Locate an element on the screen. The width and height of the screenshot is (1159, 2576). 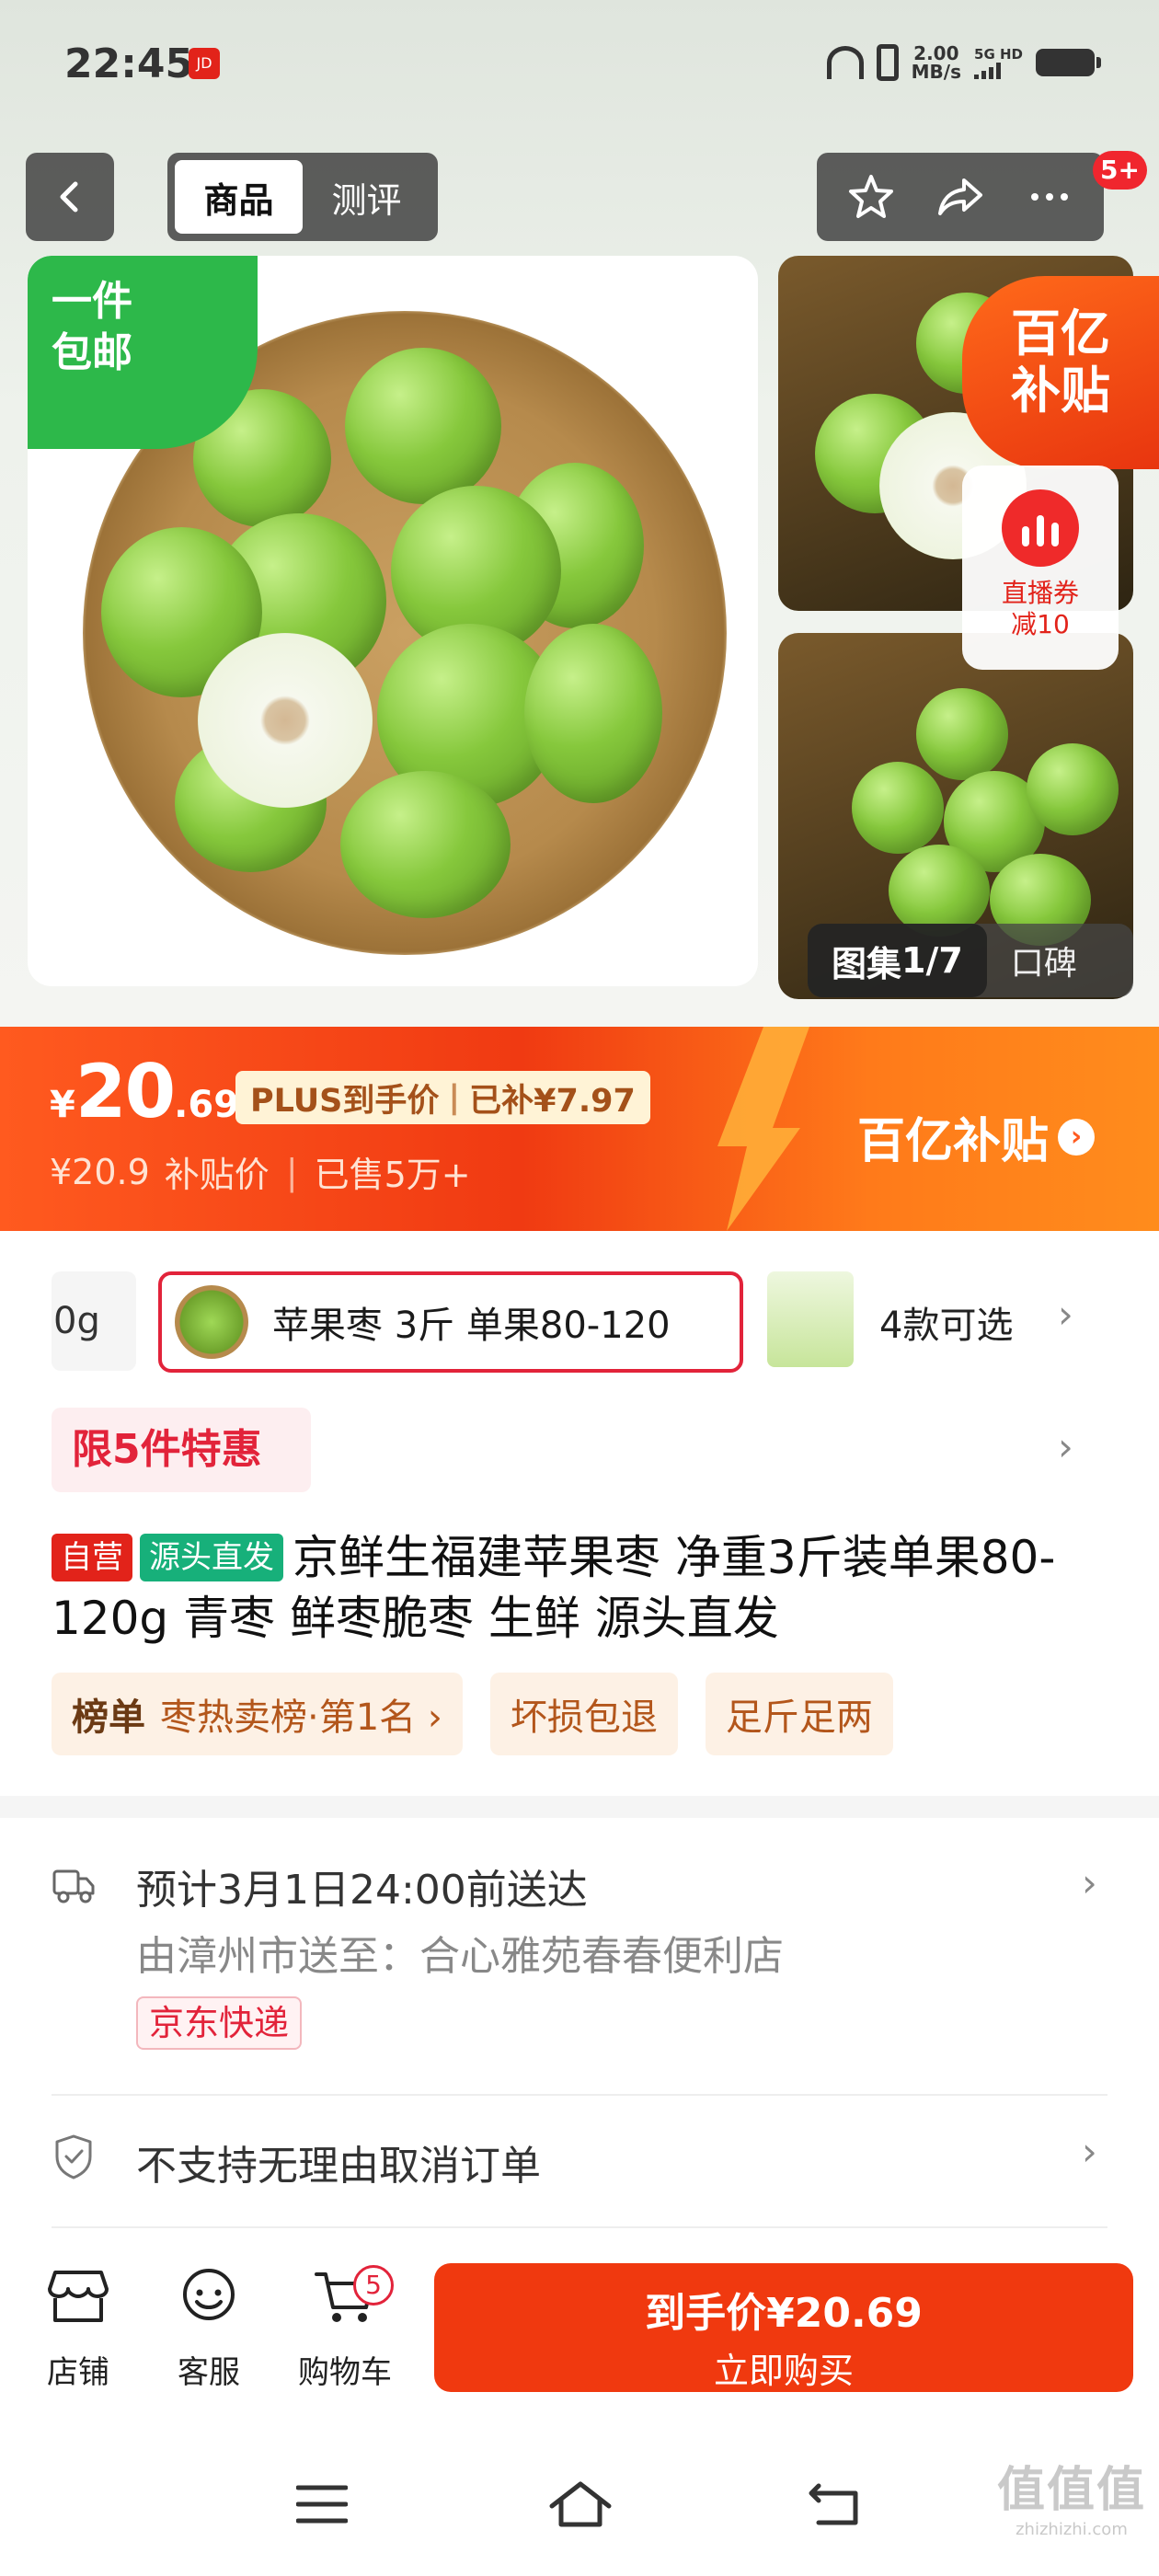
subsidy-price-label: 补贴价 is located at coordinates (217, 1175).